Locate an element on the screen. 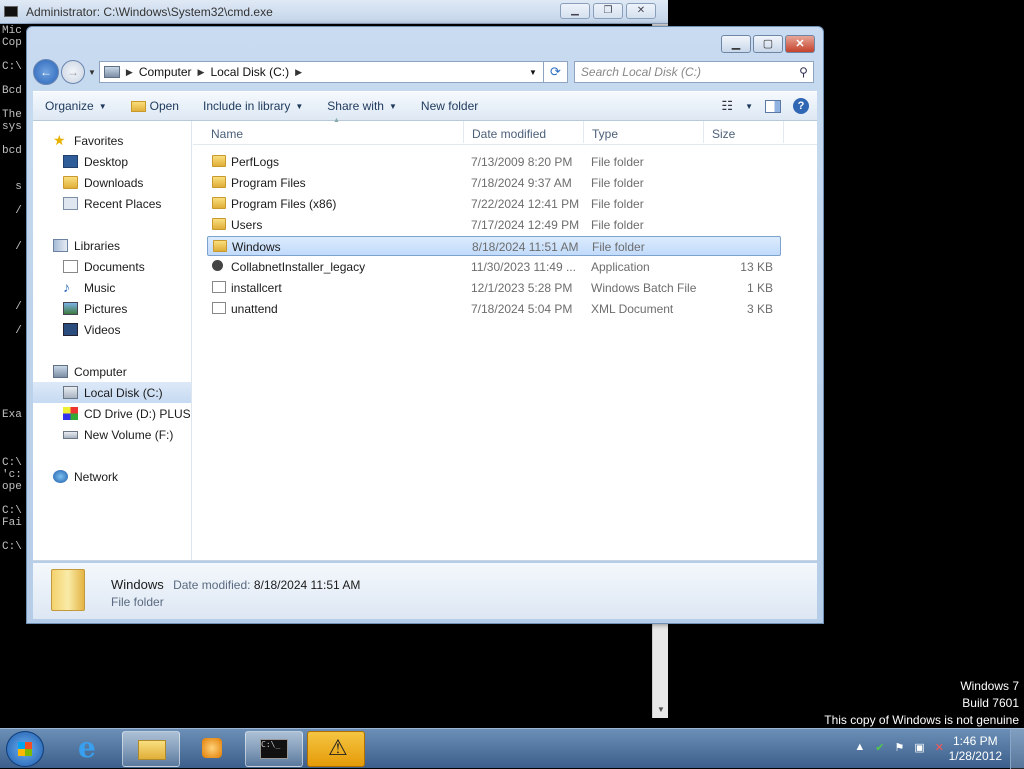 The image size is (1024, 769). taskbar-ie: e is located at coordinates (91, 749).